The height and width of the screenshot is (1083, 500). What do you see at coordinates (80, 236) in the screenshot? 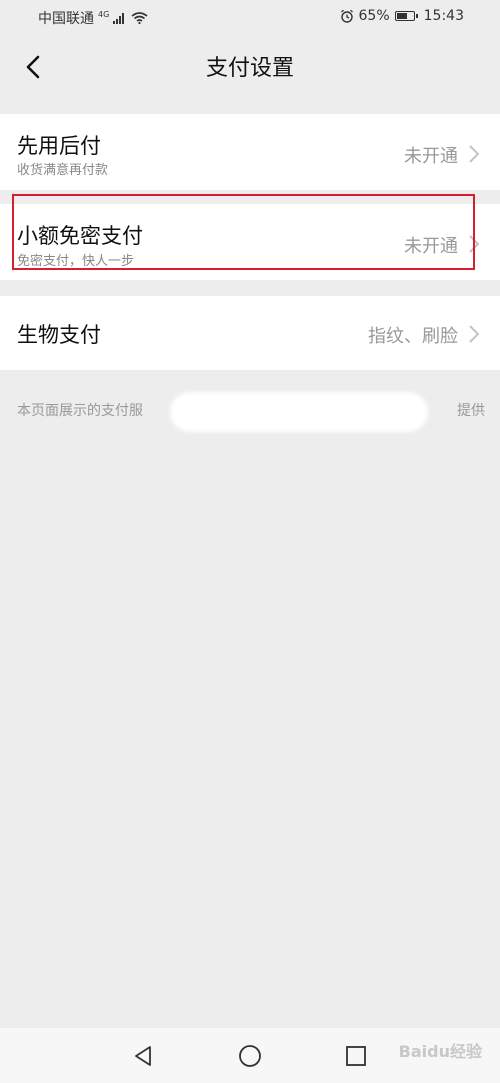
I see `row-title: 小额免密支付` at bounding box center [80, 236].